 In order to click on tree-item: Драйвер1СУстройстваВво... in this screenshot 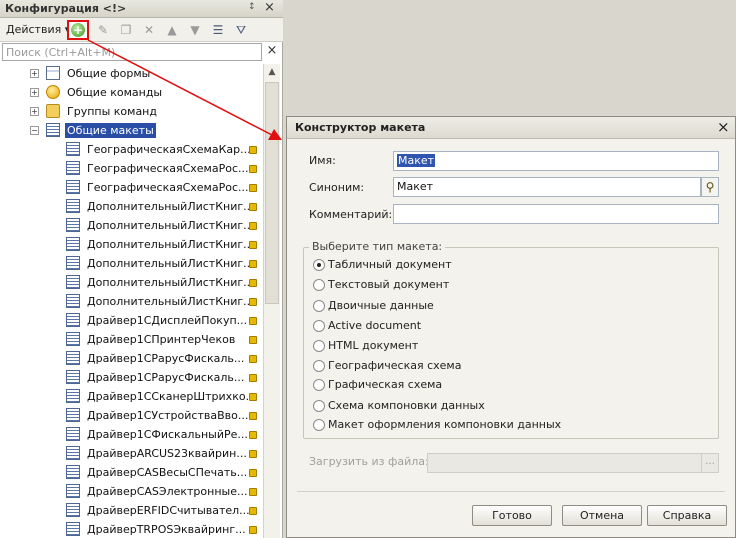, I will do `click(131, 415)`.